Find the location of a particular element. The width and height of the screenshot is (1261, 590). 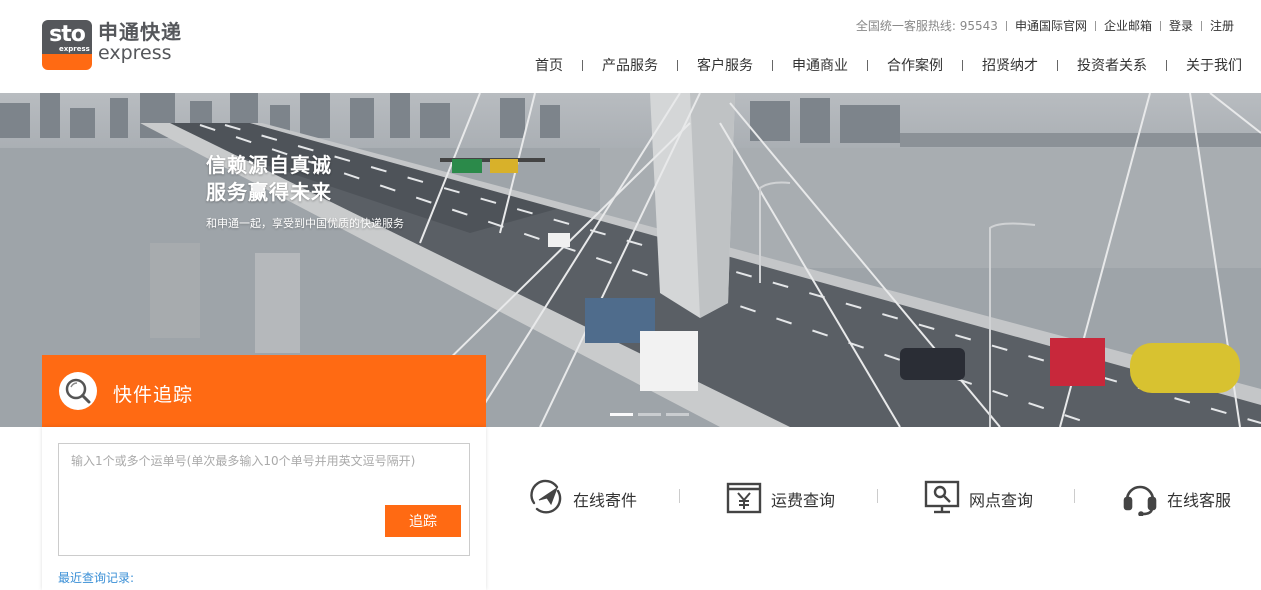

intl-site-link: 申通国际官网 is located at coordinates (1051, 25).